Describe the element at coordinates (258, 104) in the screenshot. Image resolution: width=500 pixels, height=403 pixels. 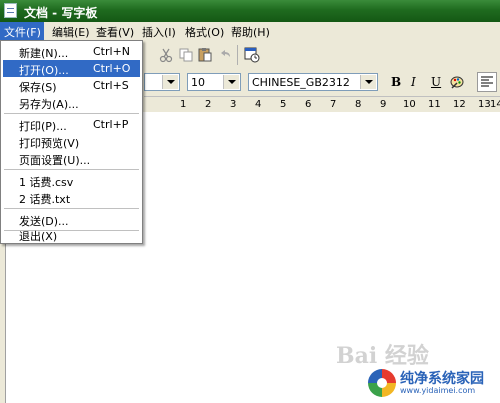
I see `ruler-number: 4` at that location.